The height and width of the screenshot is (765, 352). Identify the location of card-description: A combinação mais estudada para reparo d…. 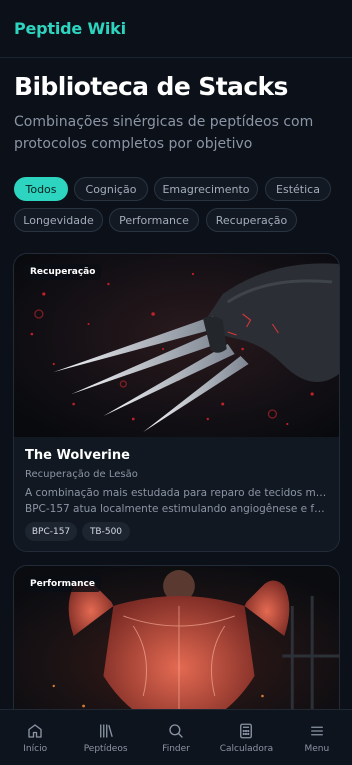
(177, 501).